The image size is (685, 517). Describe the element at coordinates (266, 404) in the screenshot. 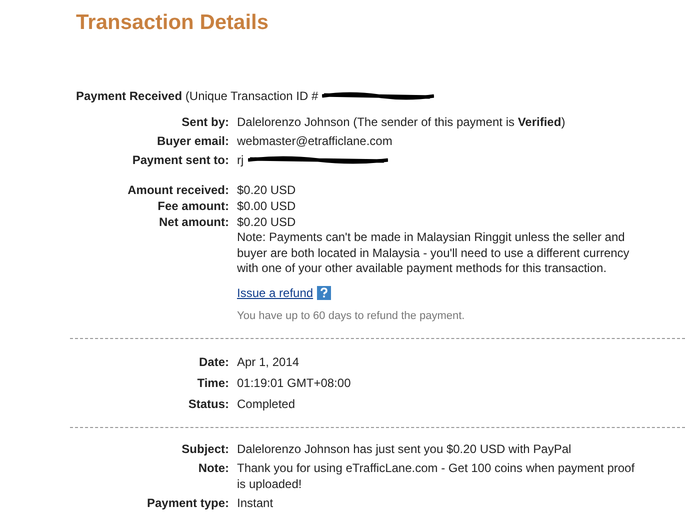

I see `field-value: Completed` at that location.